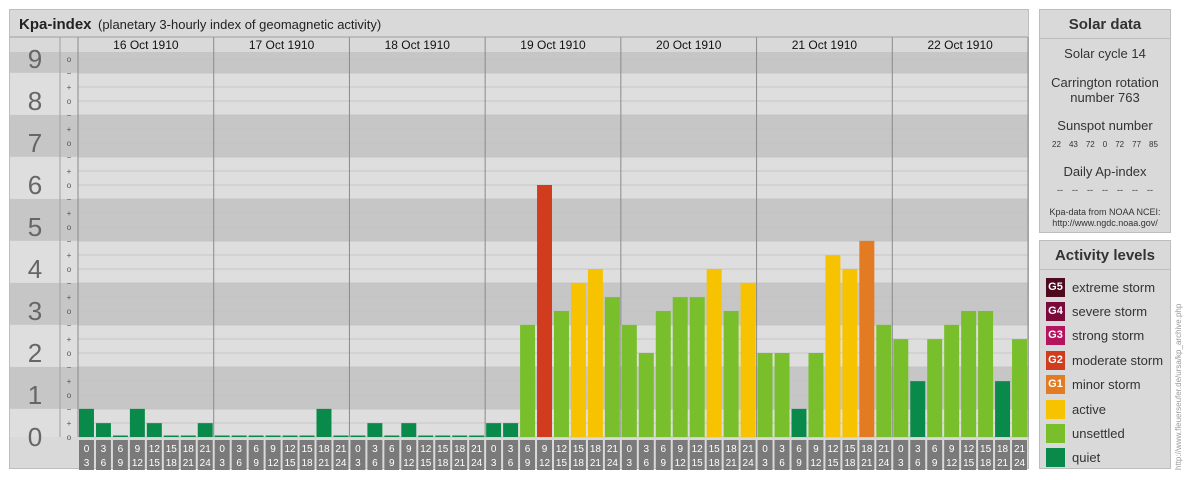 This screenshot has width=1184, height=480. I want to click on activity-level-label: severe storm, so click(1110, 312).